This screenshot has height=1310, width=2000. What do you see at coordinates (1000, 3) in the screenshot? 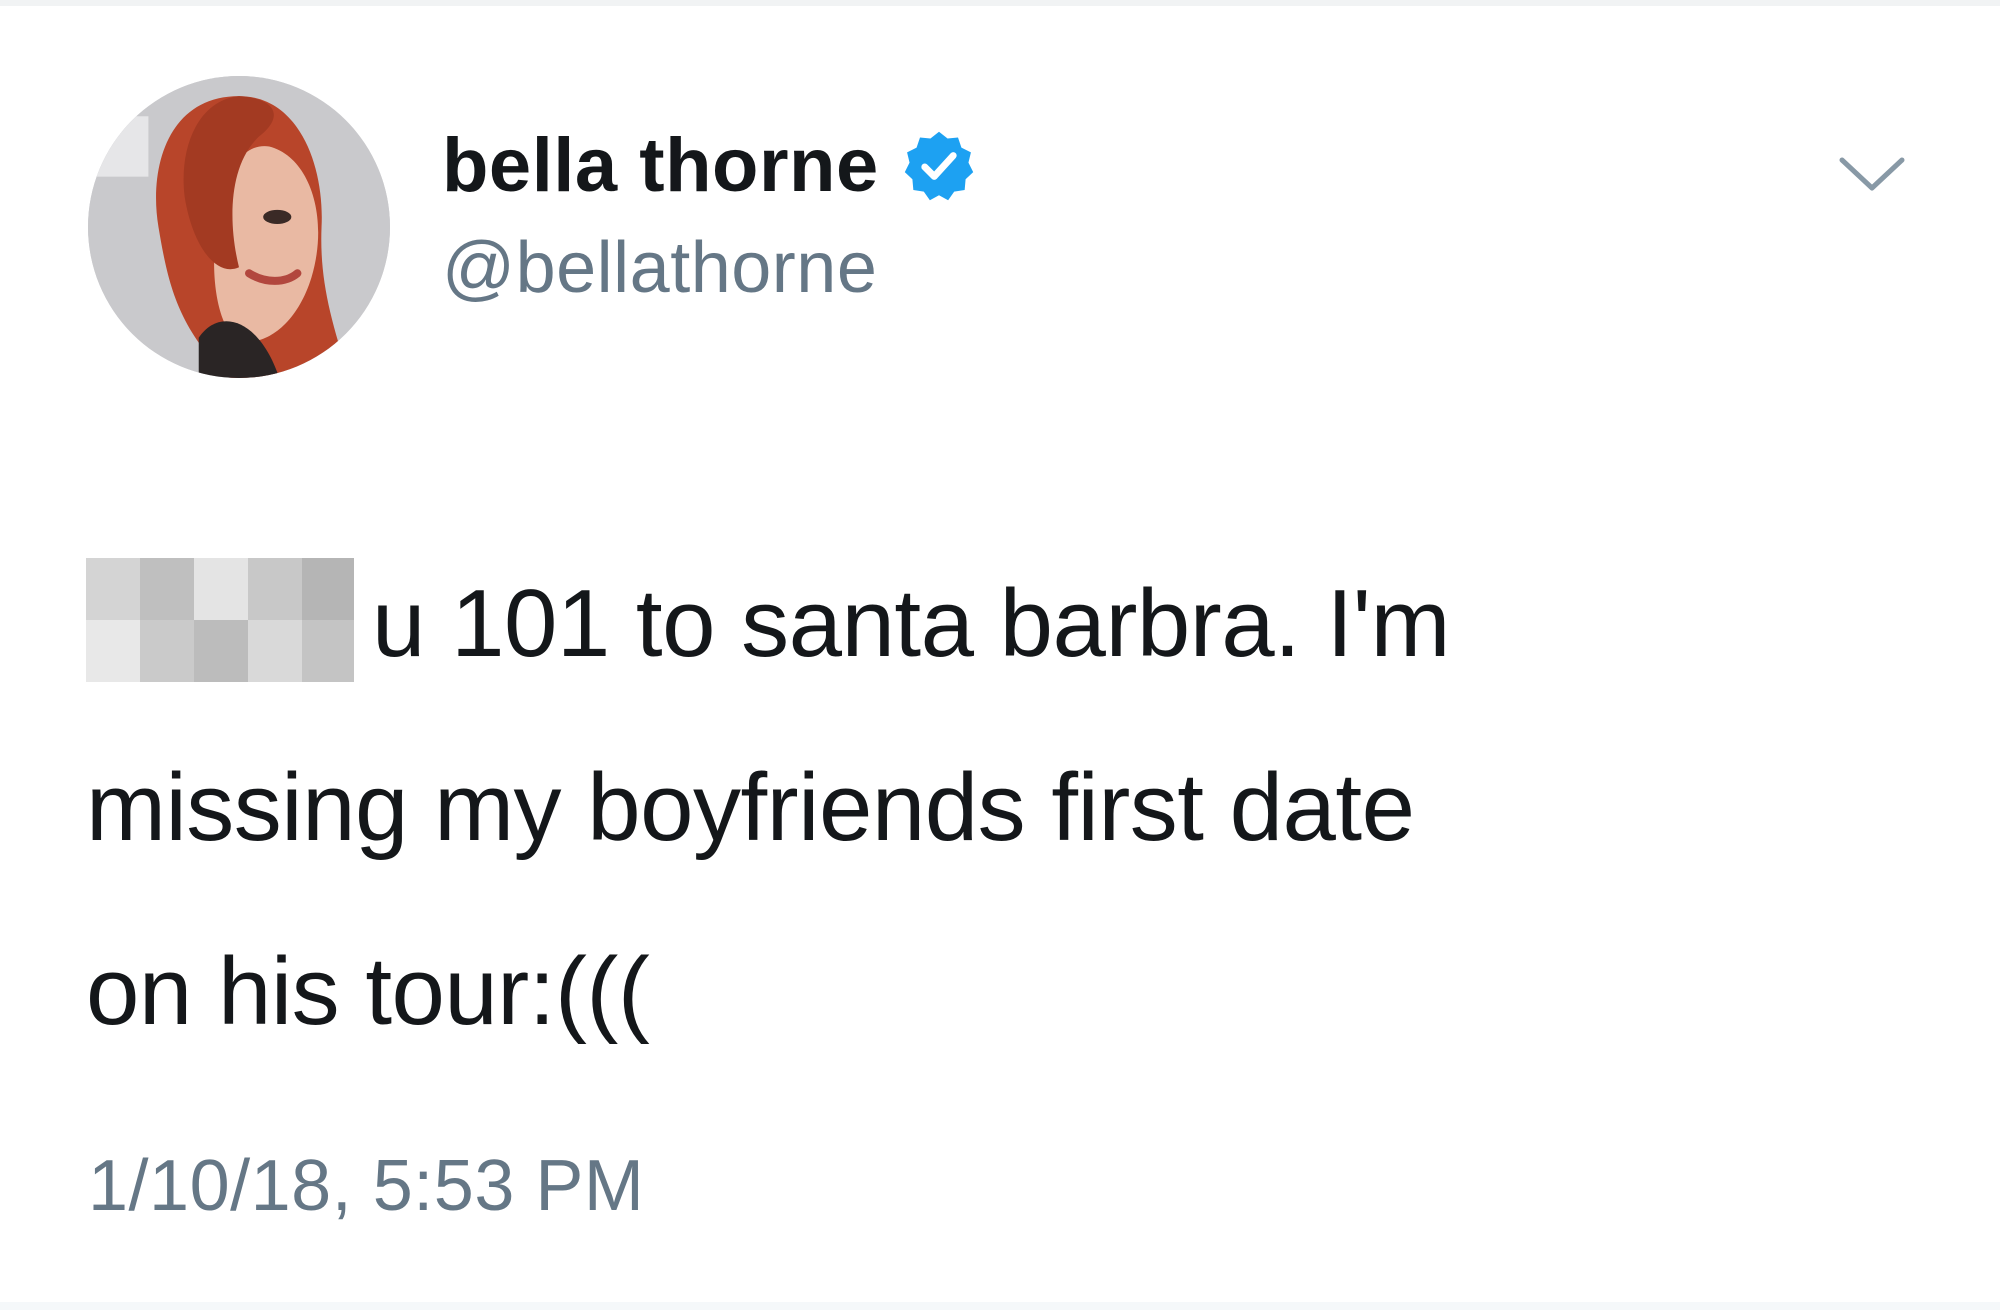
I see `top-divider` at bounding box center [1000, 3].